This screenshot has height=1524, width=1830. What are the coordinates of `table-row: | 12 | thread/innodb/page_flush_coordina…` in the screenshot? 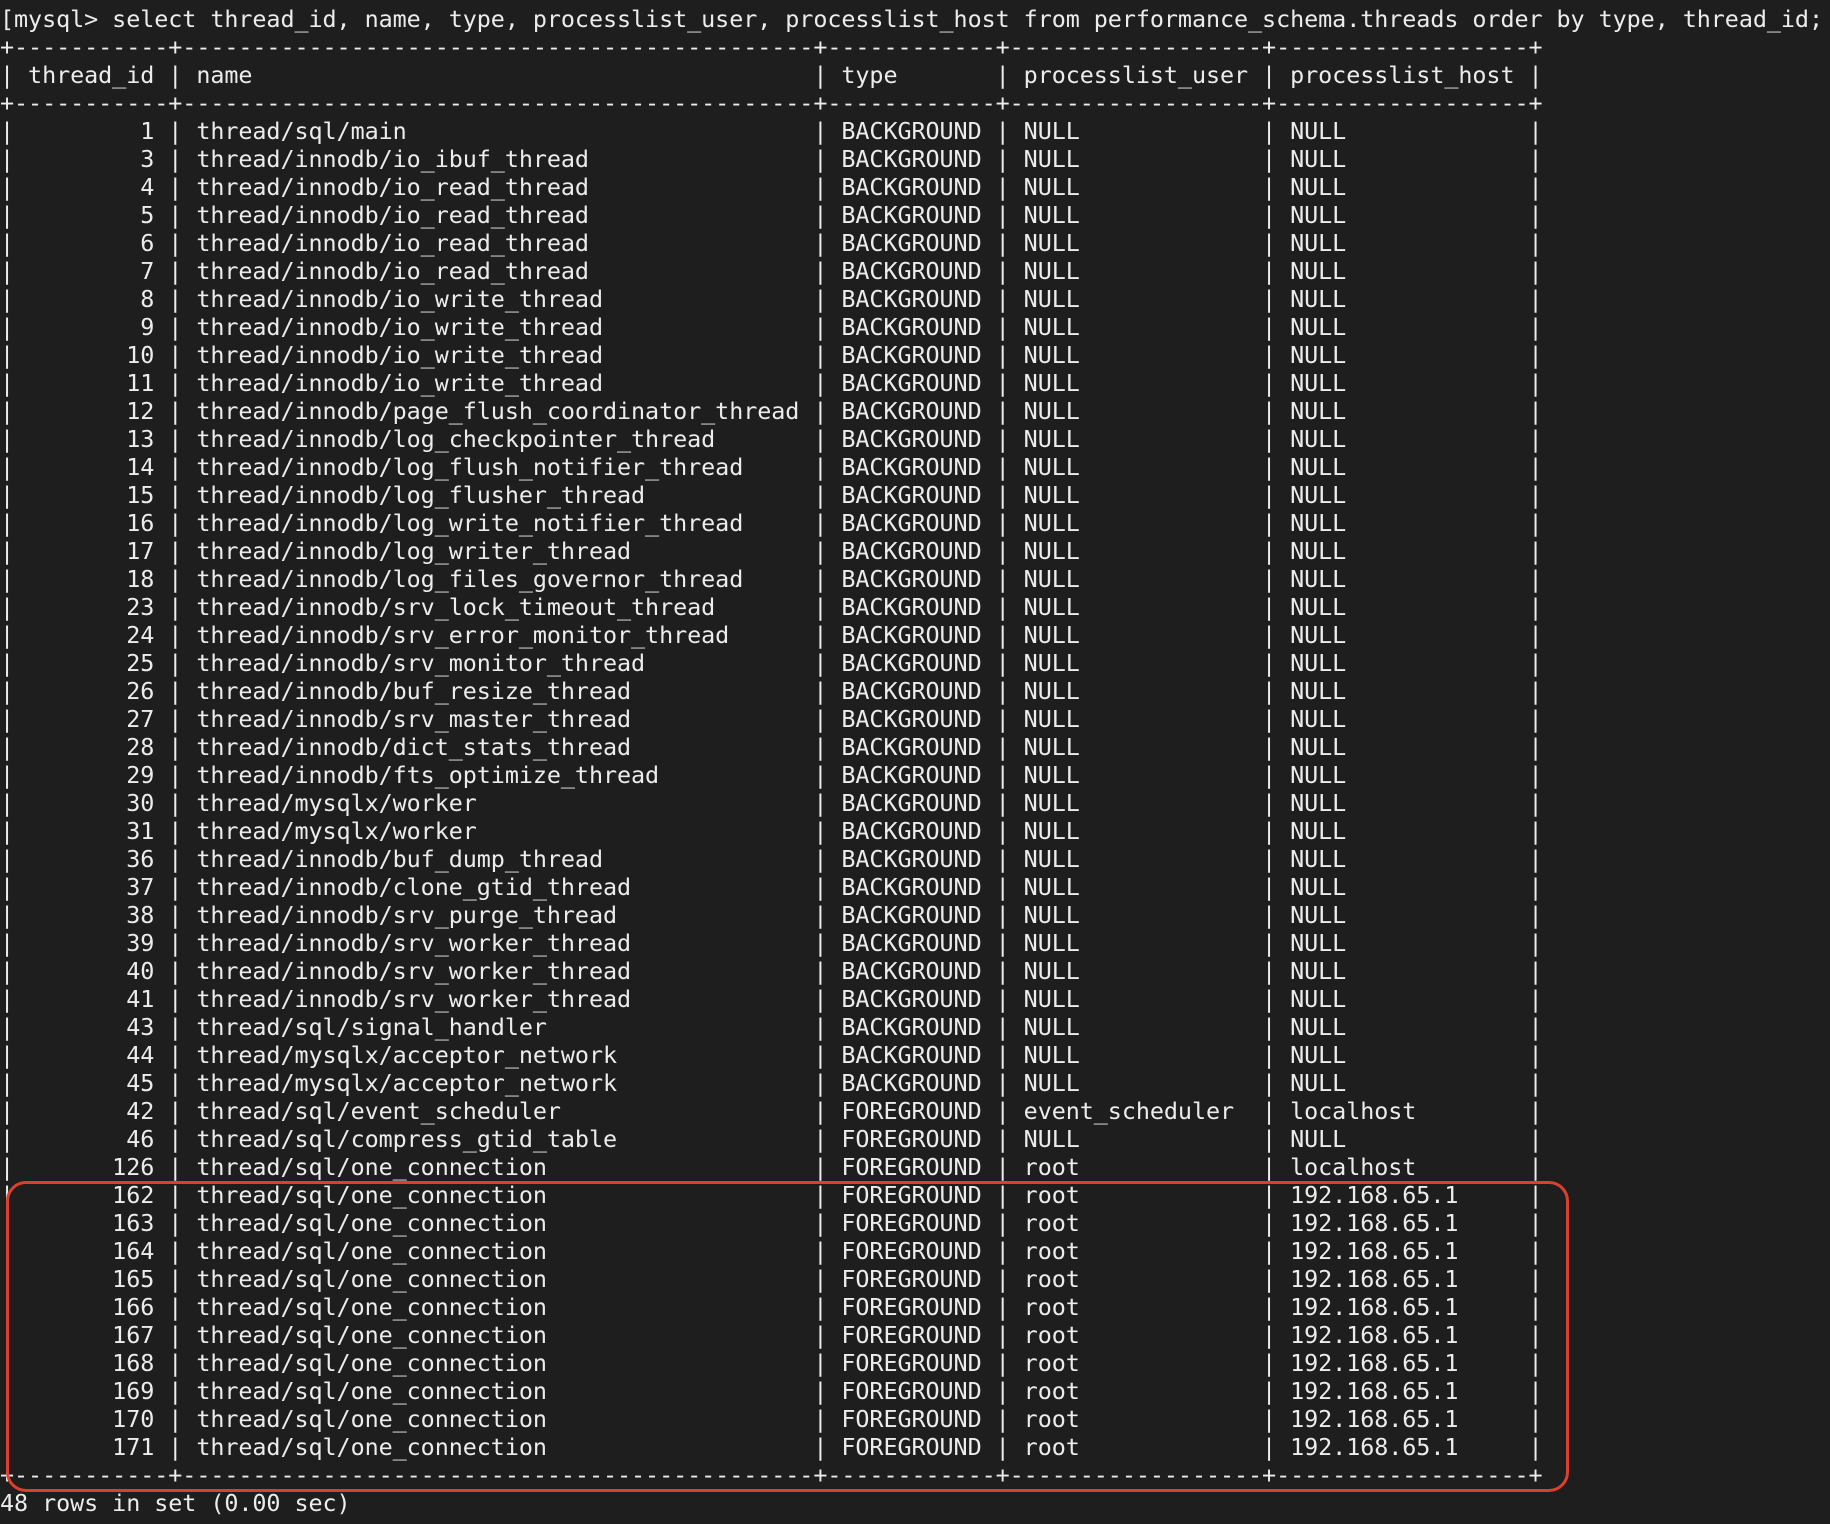 It's located at (771, 411).